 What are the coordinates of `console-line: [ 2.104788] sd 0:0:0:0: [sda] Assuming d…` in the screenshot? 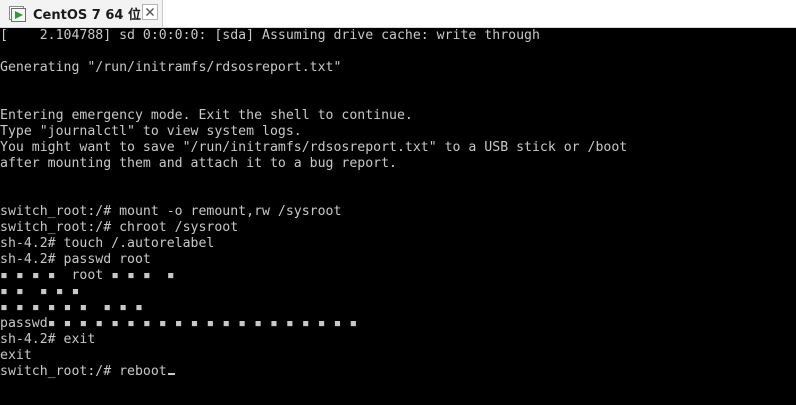 It's located at (270, 35).